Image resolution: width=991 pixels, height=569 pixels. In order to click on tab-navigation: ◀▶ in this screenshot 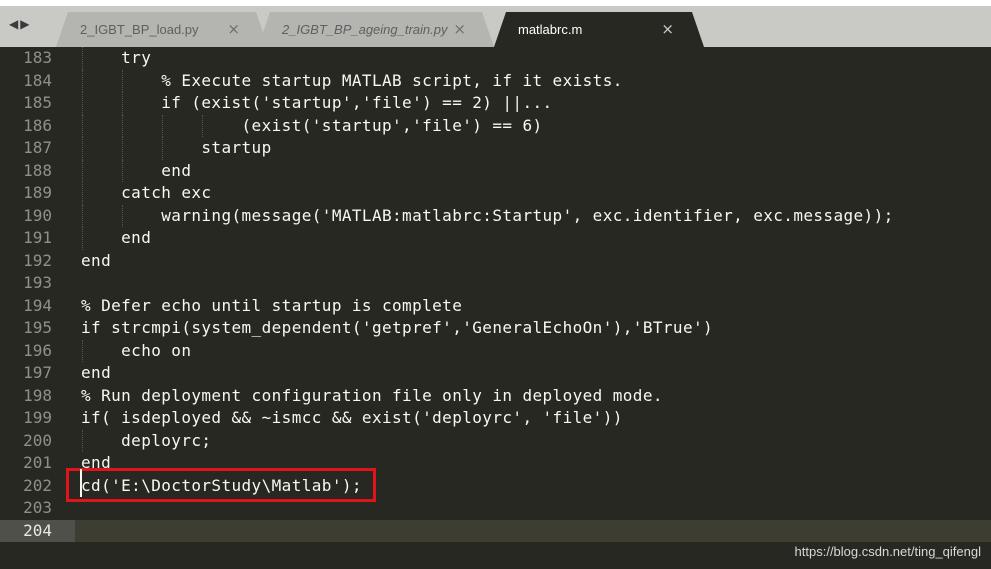, I will do `click(24, 25)`.